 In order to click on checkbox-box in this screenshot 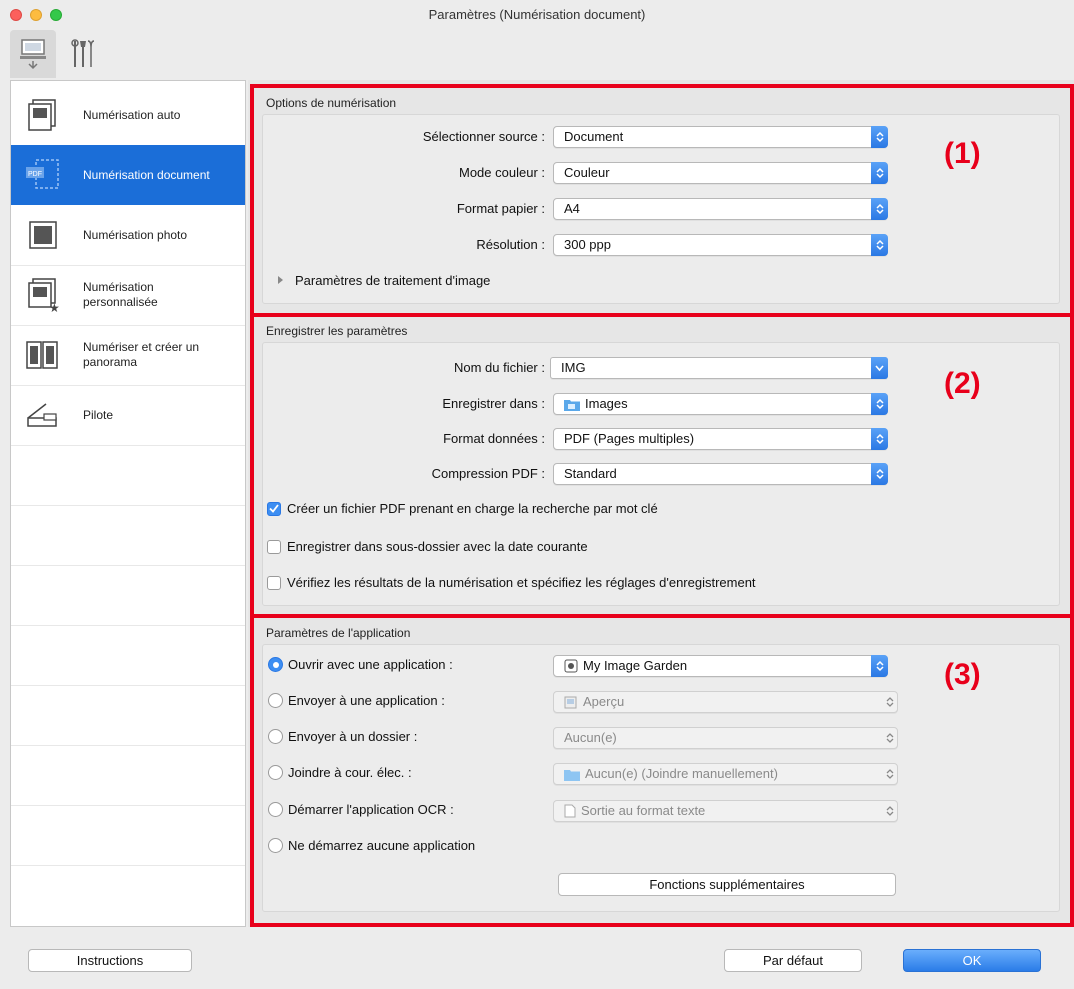, I will do `click(274, 546)`.